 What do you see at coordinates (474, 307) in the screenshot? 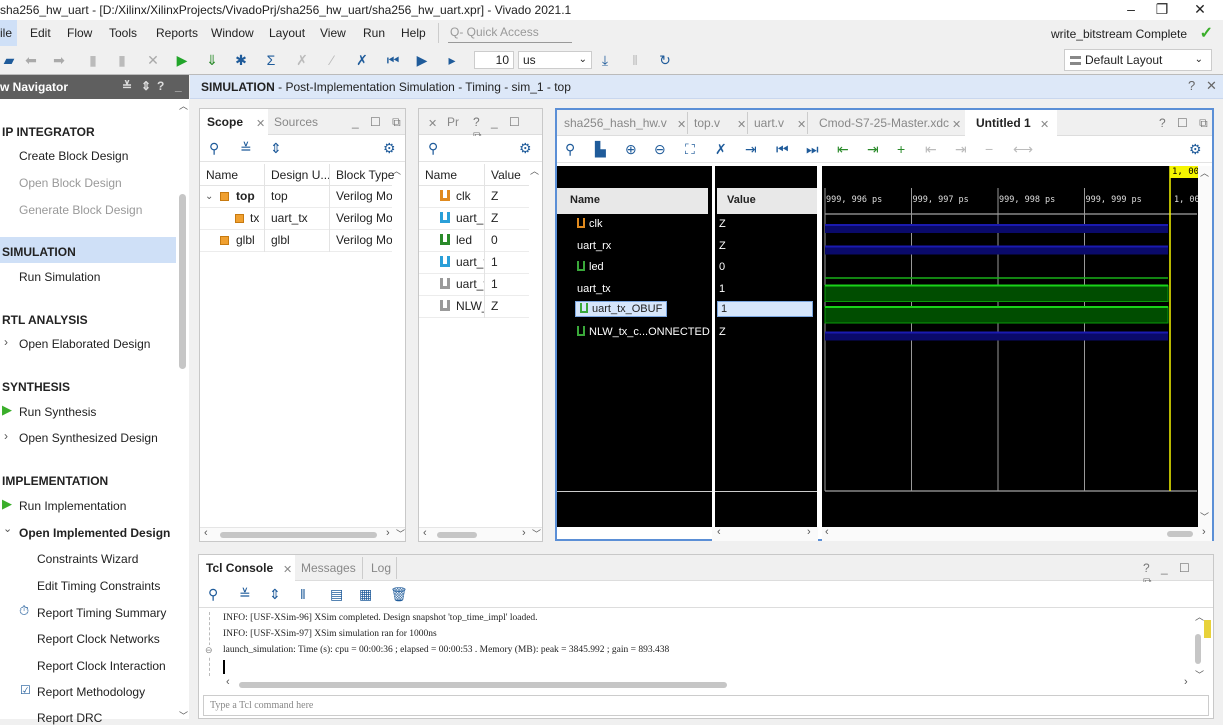
I see `object-row: NLW_ Z` at bounding box center [474, 307].